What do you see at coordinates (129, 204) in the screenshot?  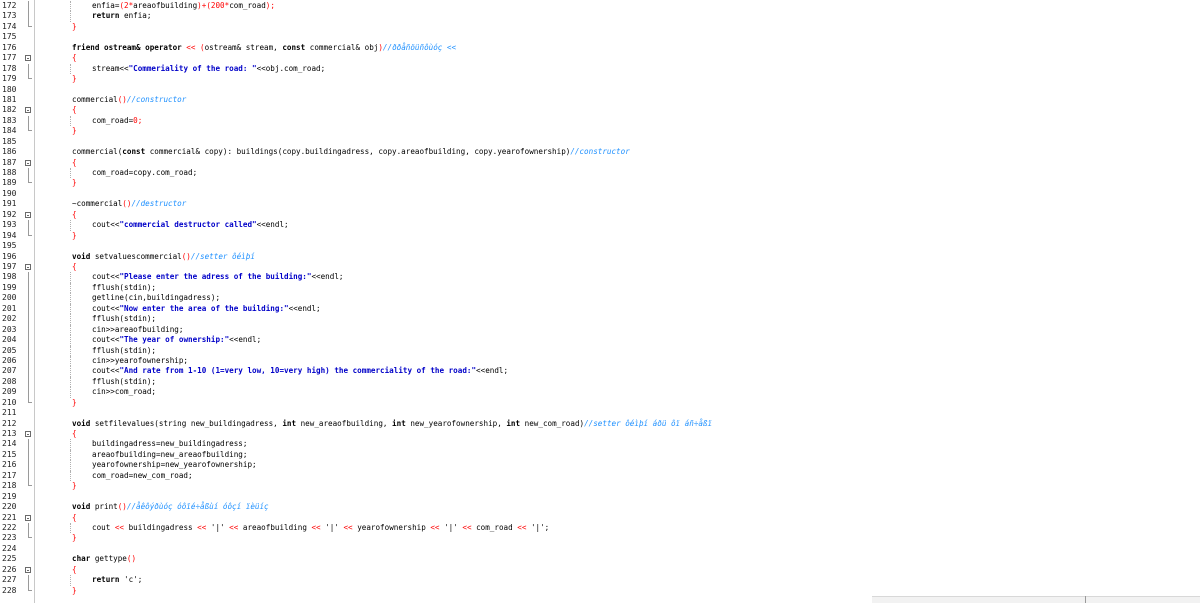 I see `code-text: ~commercial()//destructor` at bounding box center [129, 204].